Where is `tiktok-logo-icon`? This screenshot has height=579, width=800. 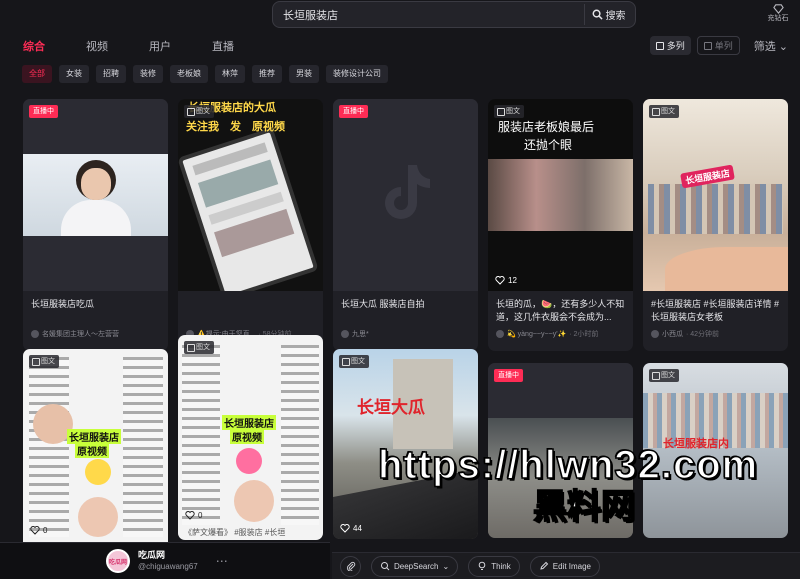 tiktok-logo-icon is located at coordinates (407, 192).